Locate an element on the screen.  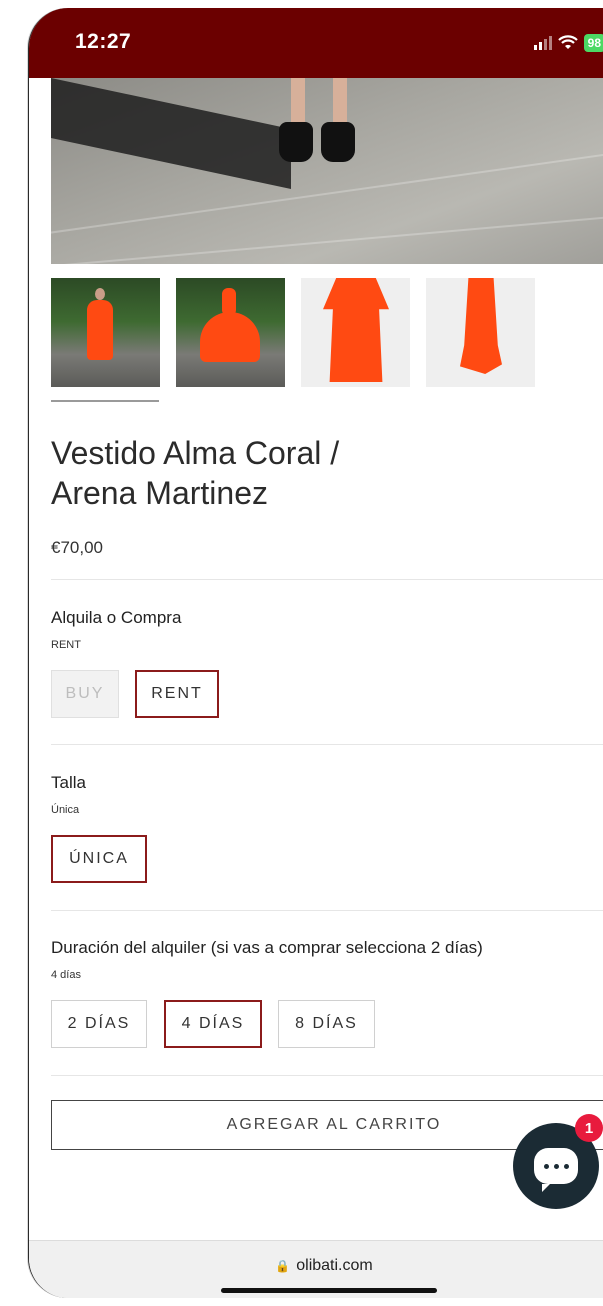
thumb-top is located at coordinates (229, 302).